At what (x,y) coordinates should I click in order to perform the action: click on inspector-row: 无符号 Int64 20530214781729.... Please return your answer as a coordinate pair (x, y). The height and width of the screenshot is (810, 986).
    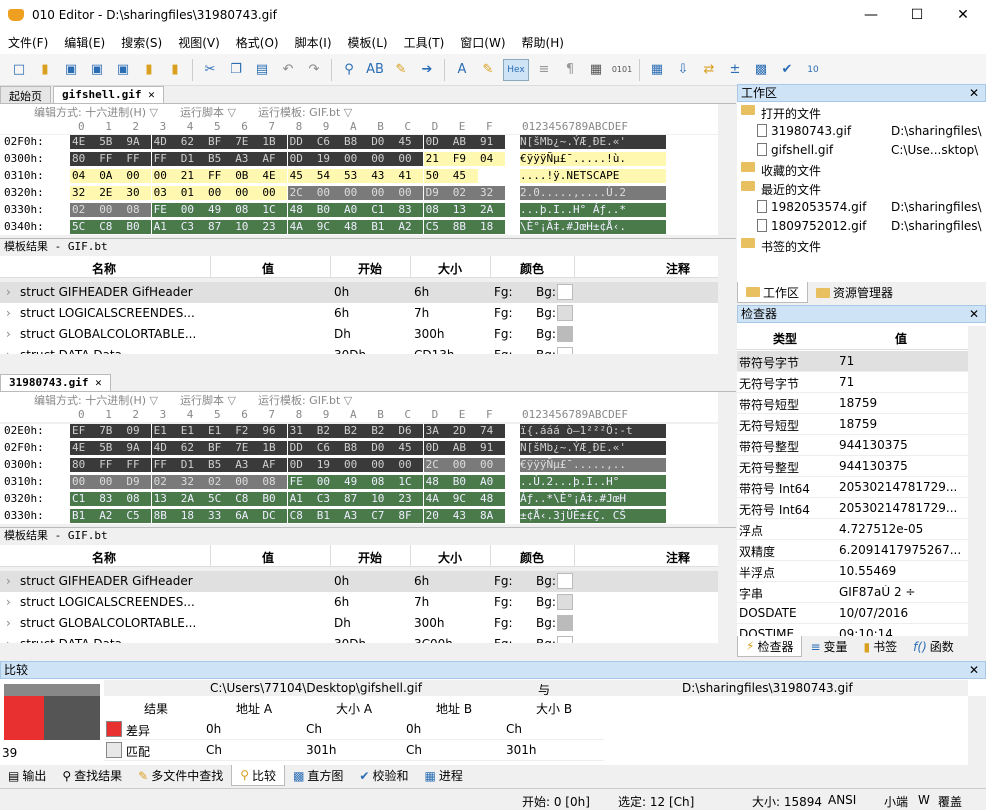
    Looking at the image, I should click on (852, 508).